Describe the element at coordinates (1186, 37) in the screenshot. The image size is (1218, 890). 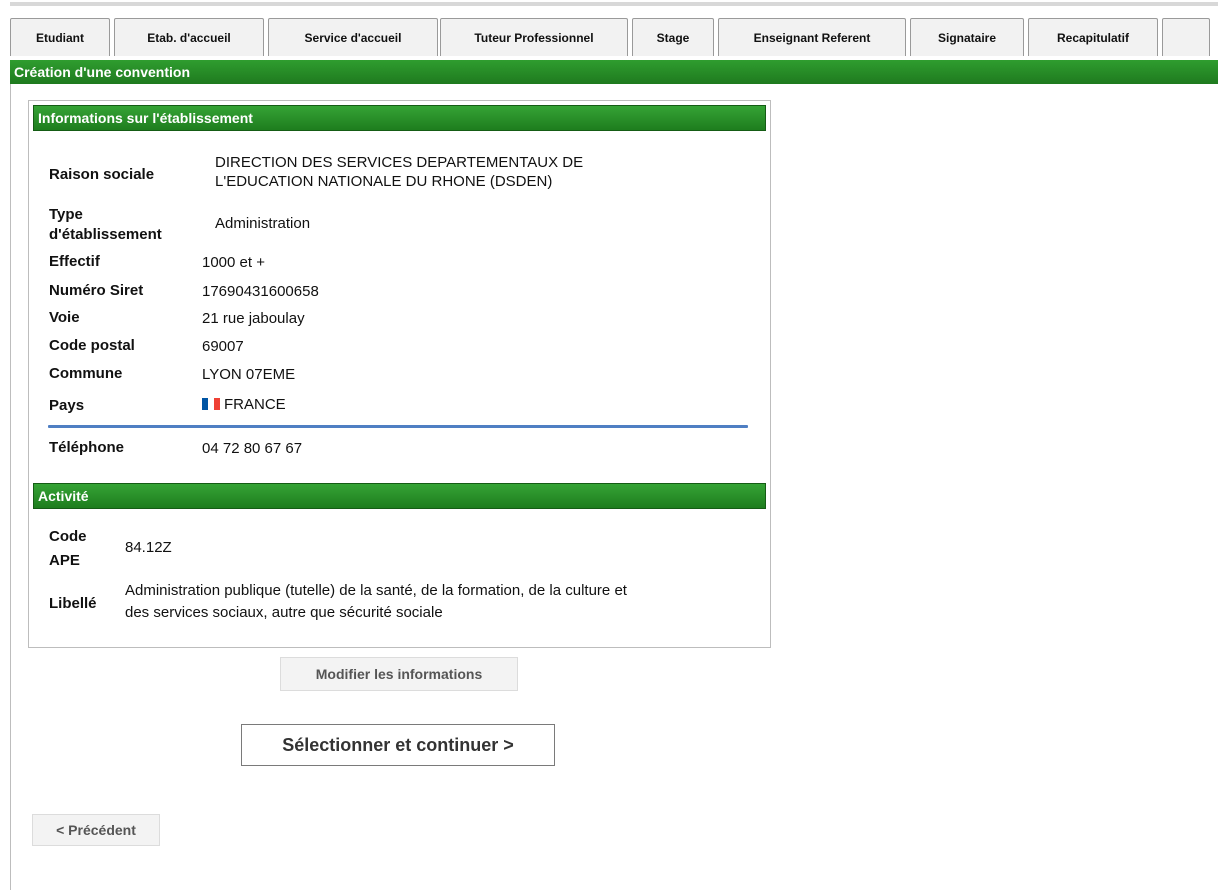
I see `tab-extra` at that location.